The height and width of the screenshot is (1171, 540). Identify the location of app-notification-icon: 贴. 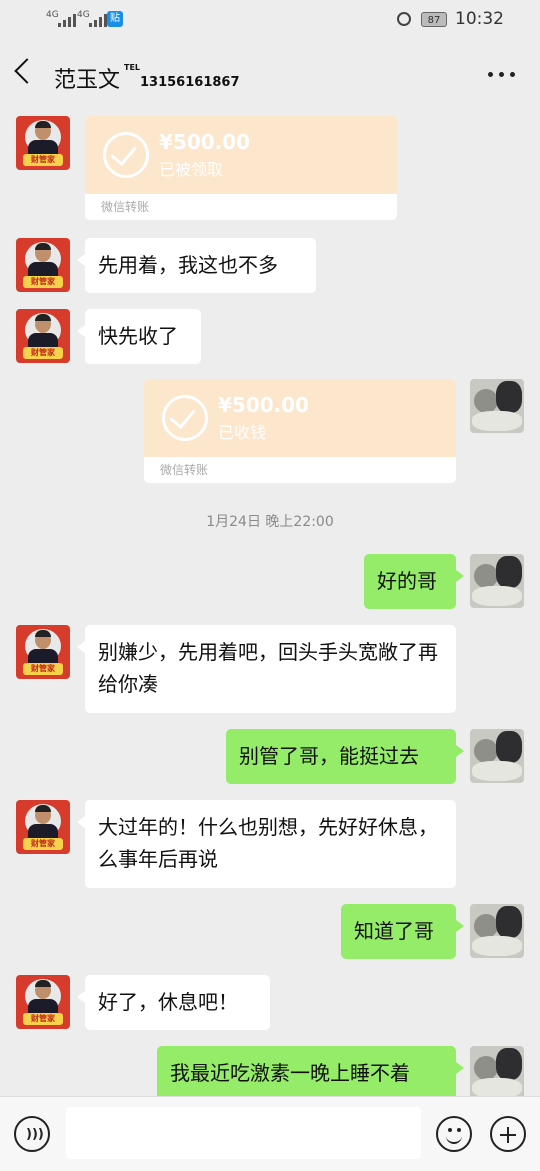
(115, 19).